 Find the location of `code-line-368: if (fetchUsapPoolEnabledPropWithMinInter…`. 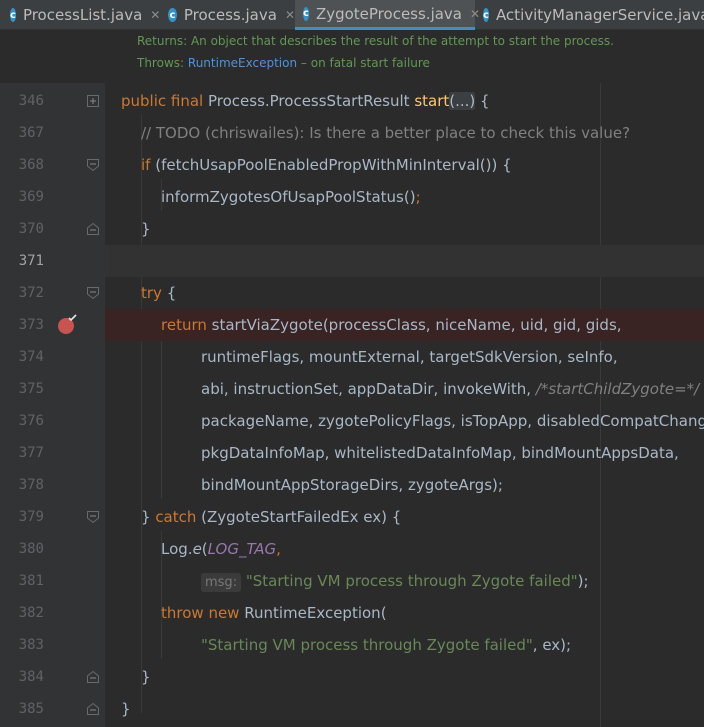

code-line-368: if (fetchUsapPoolEnabledPropWithMinInter… is located at coordinates (404, 165).